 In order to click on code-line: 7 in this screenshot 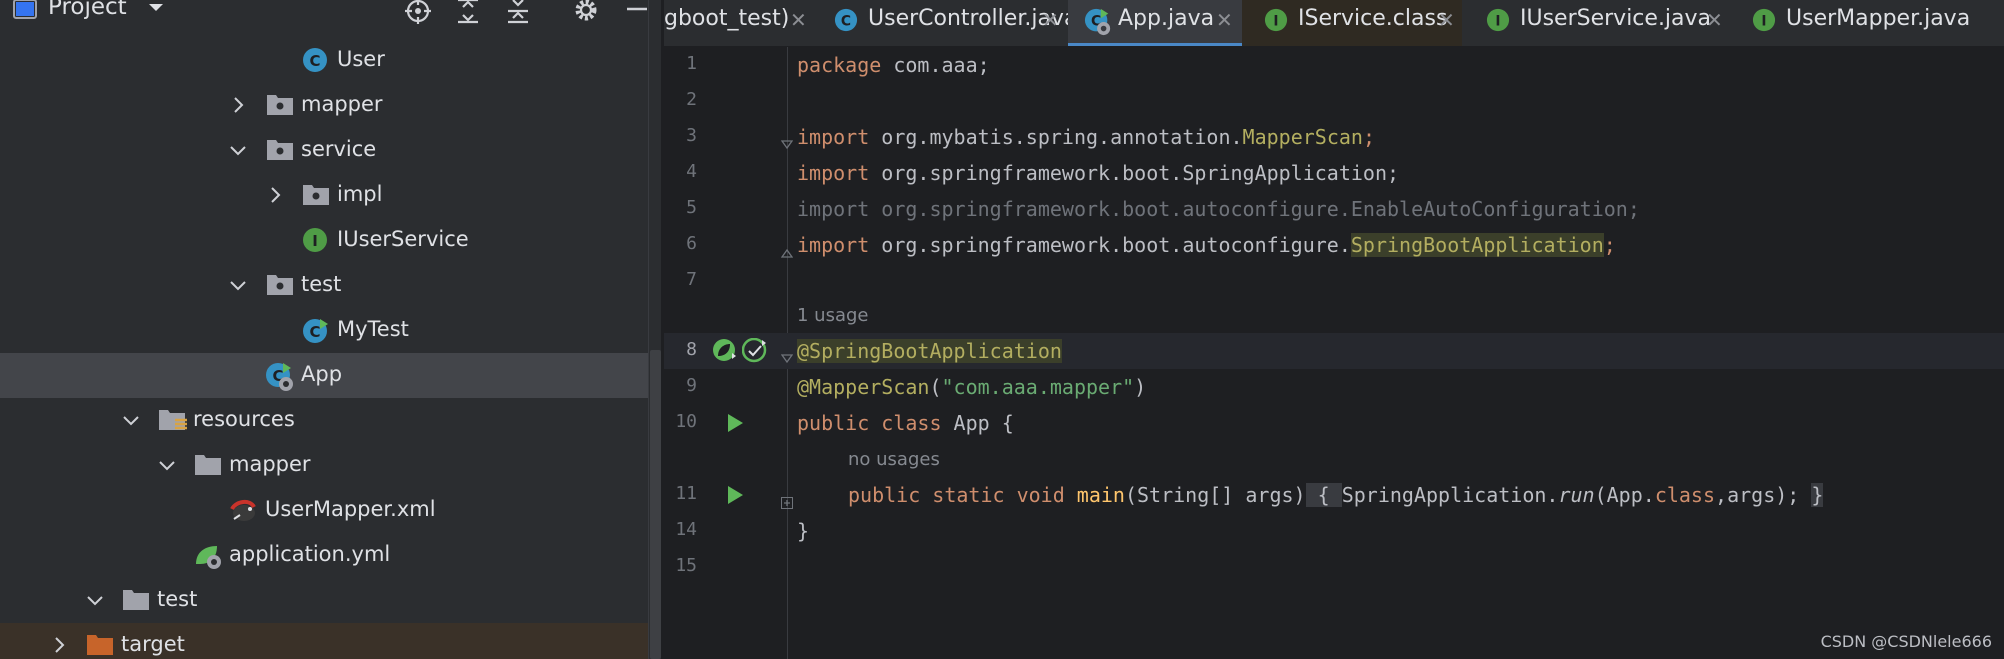, I will do `click(1334, 281)`.